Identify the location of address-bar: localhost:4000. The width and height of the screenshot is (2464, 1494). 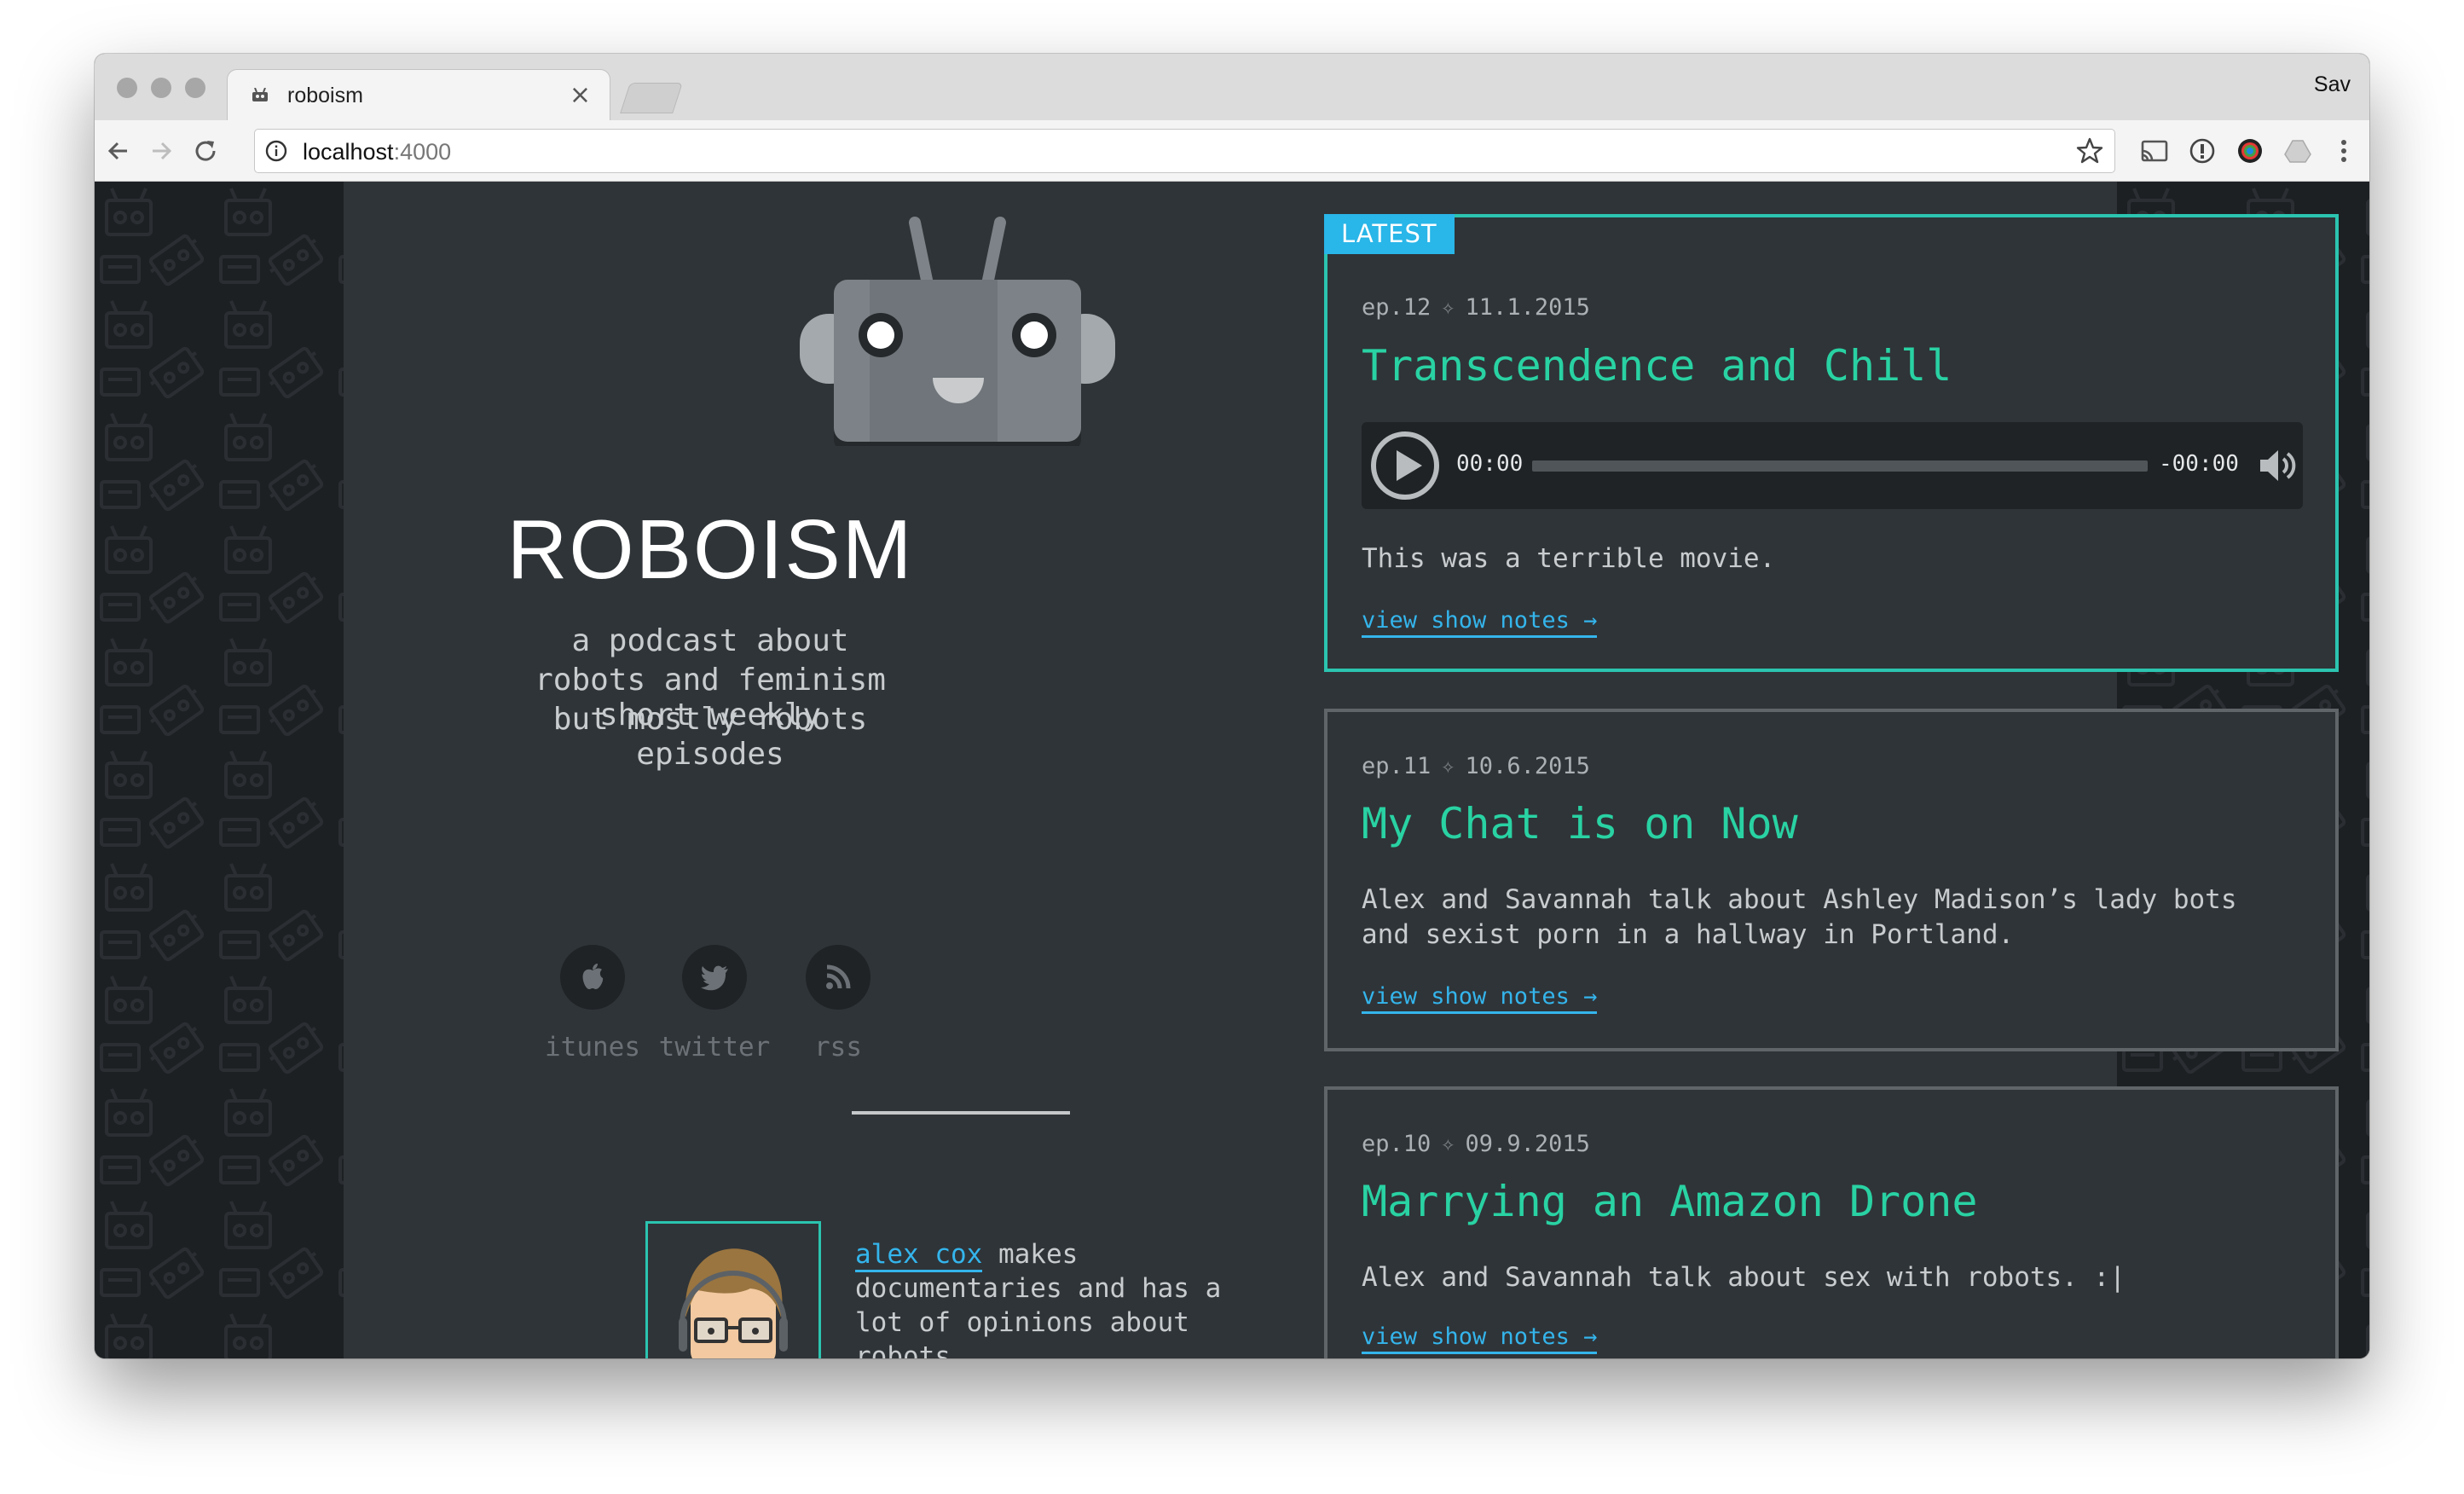
(1184, 151).